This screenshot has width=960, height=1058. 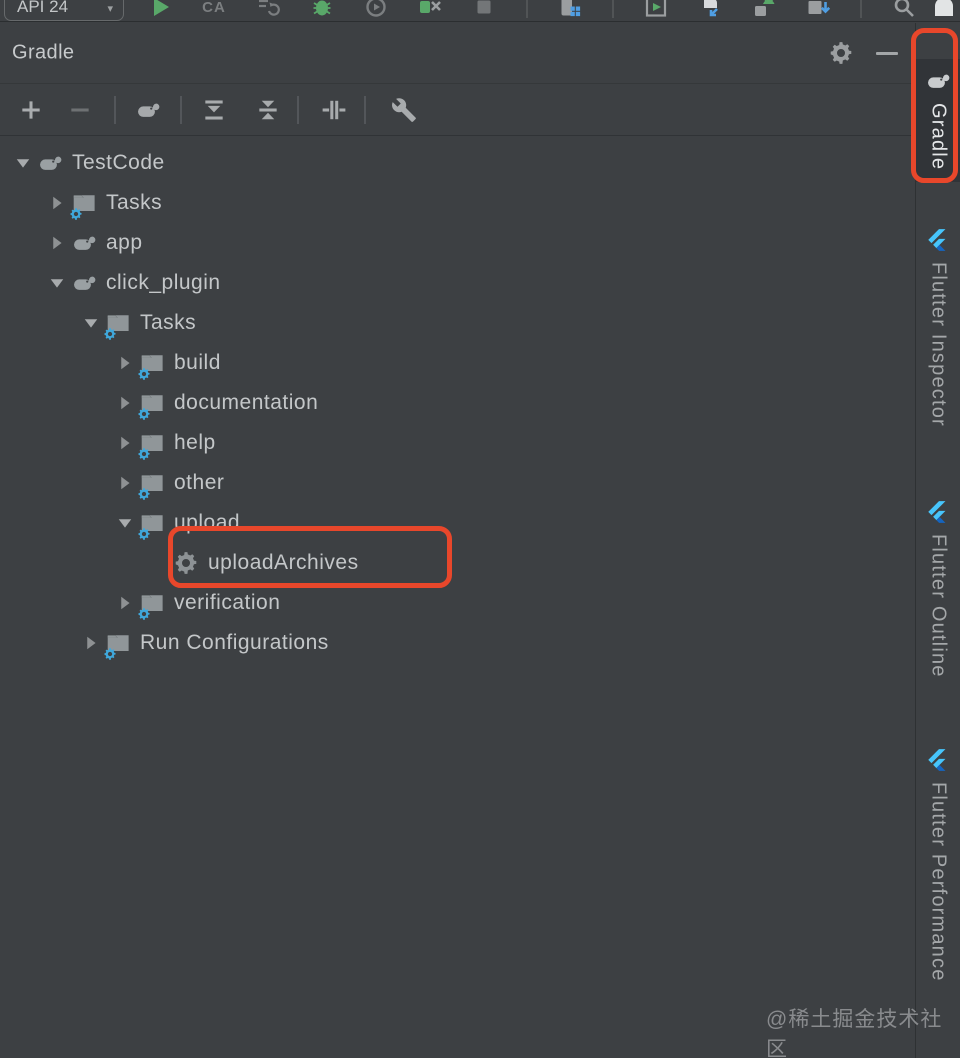 I want to click on tree-item-label: help, so click(x=195, y=442).